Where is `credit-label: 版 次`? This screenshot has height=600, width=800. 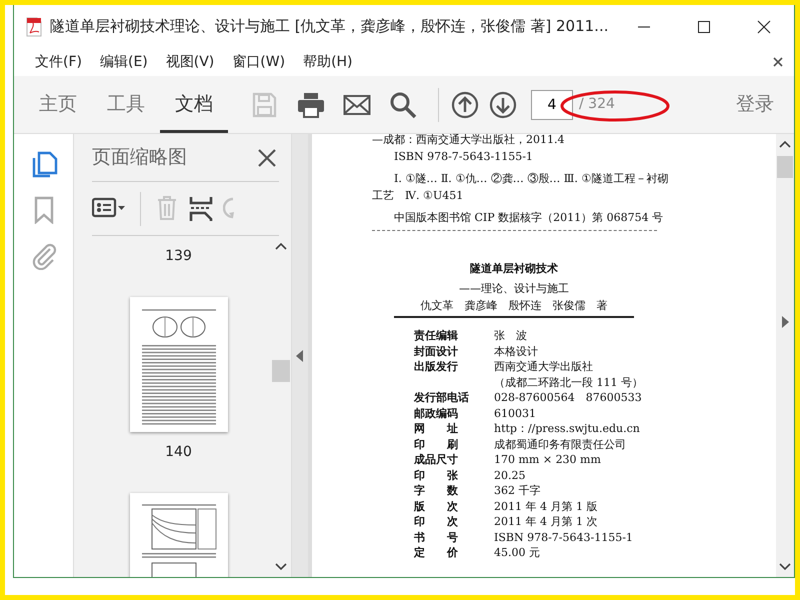 credit-label: 版 次 is located at coordinates (436, 506).